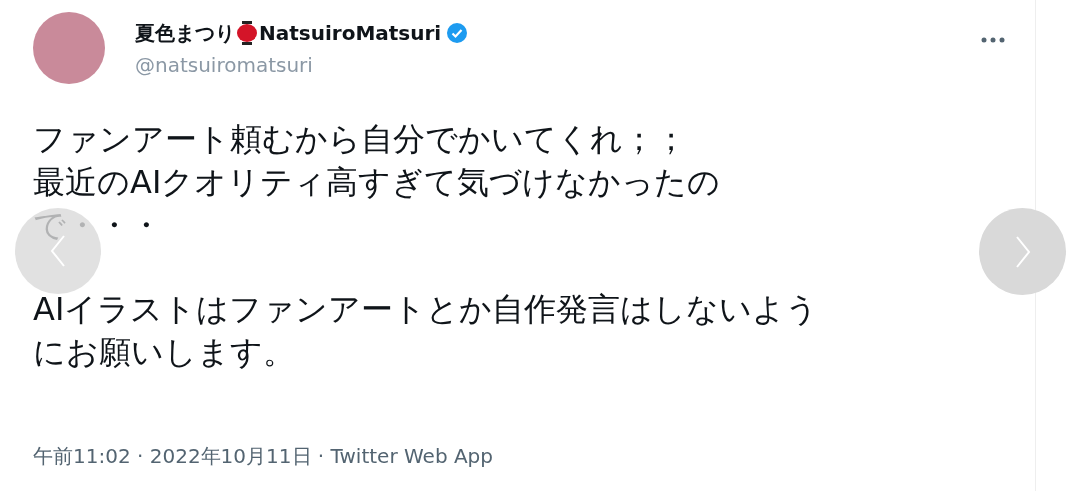 This screenshot has height=491, width=1080. What do you see at coordinates (164, 352) in the screenshot?
I see `tweet-text-line: にお願いします。` at bounding box center [164, 352].